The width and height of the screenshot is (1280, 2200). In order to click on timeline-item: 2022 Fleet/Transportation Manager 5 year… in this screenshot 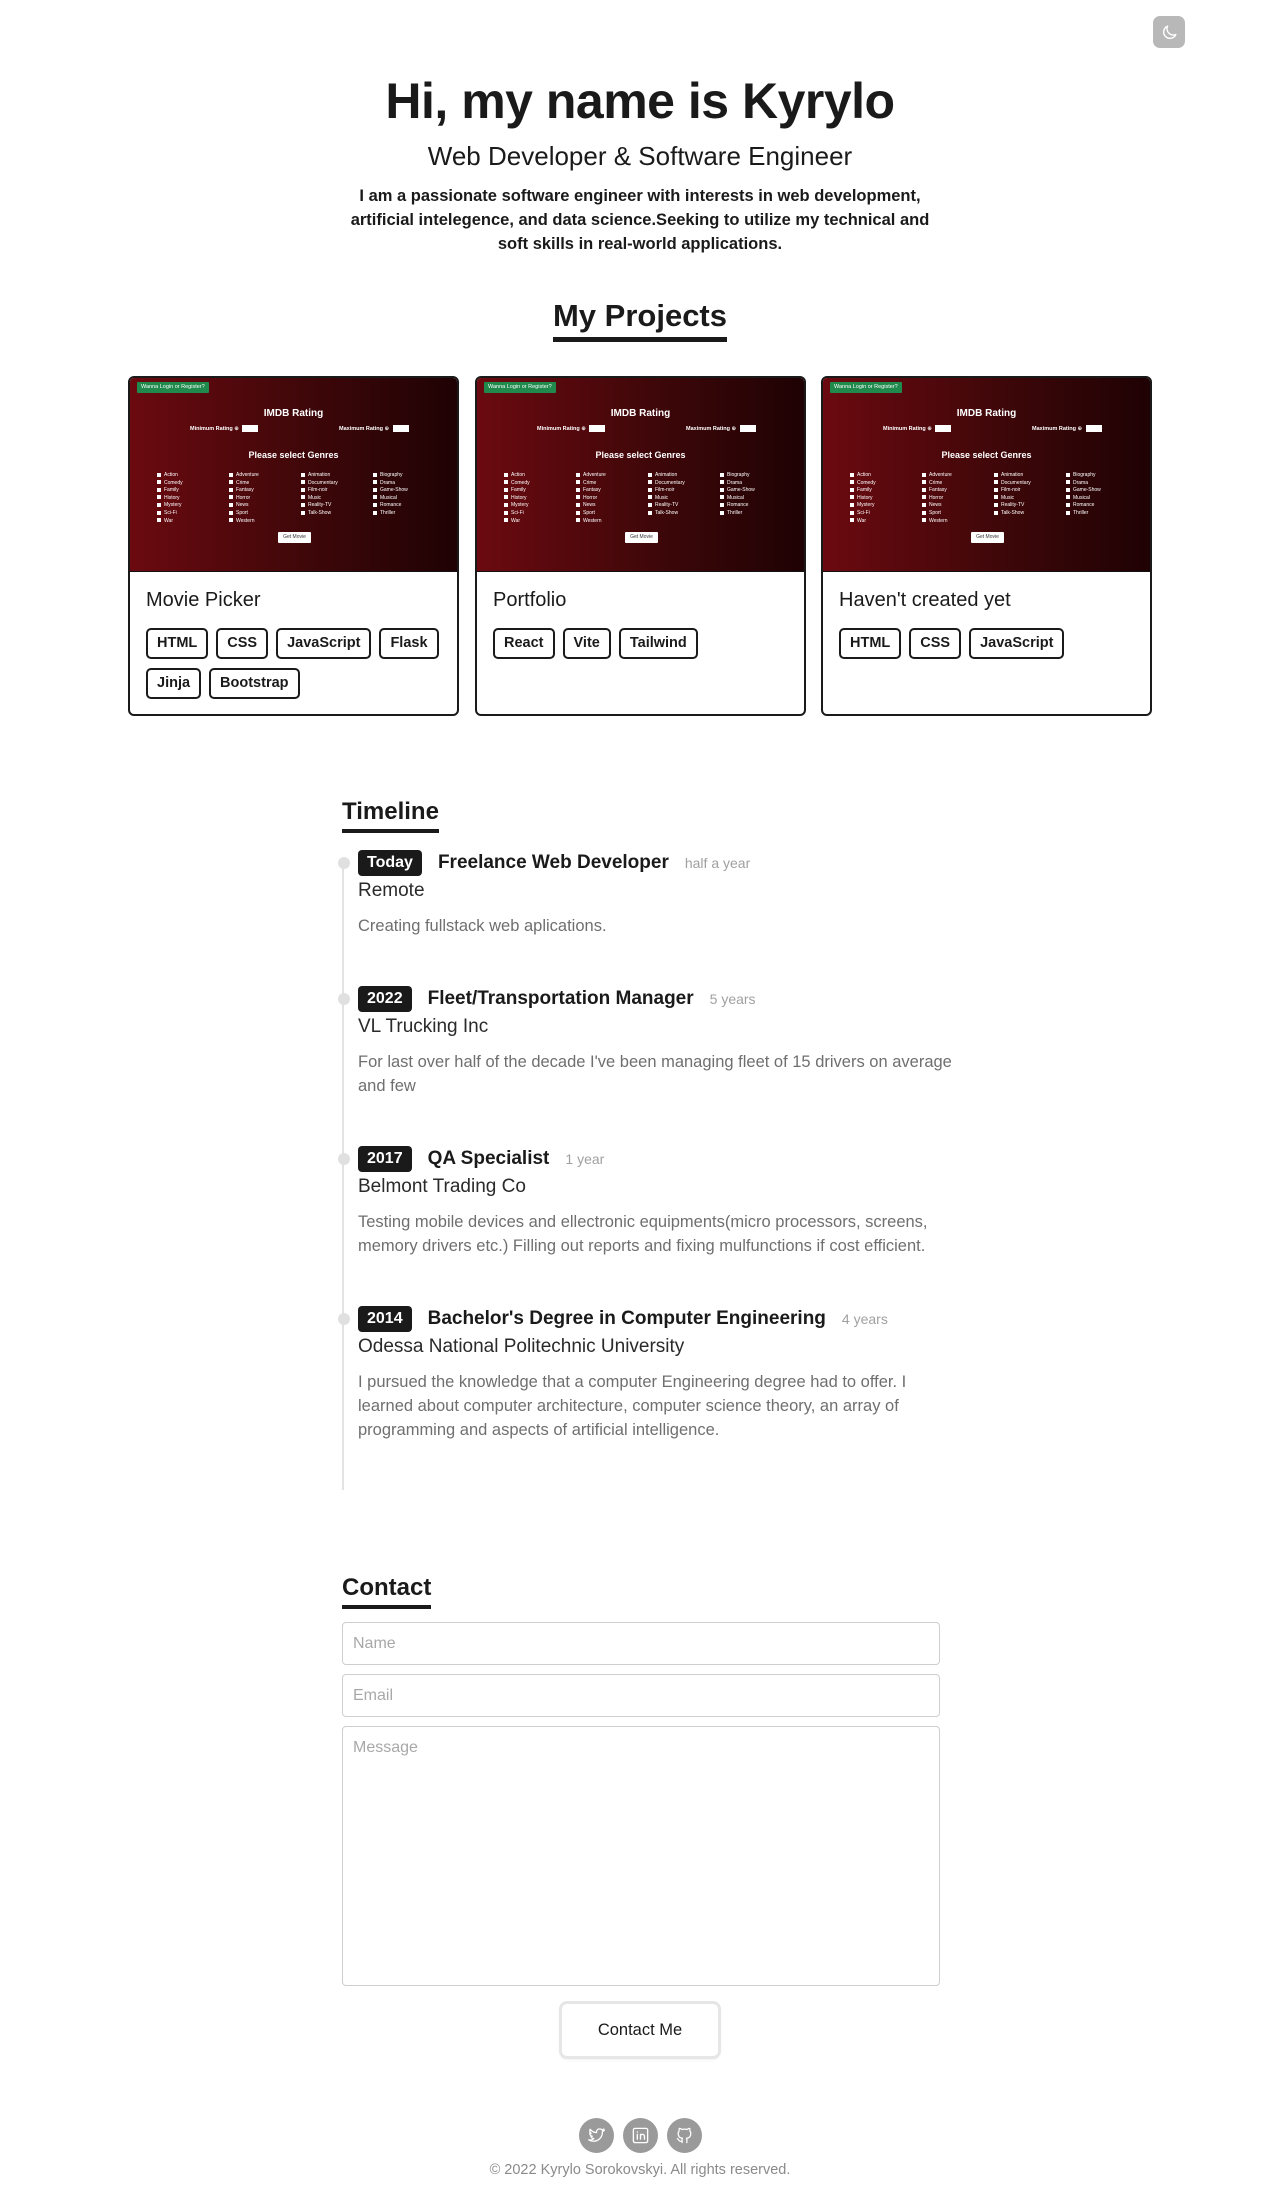, I will do `click(648, 1041)`.